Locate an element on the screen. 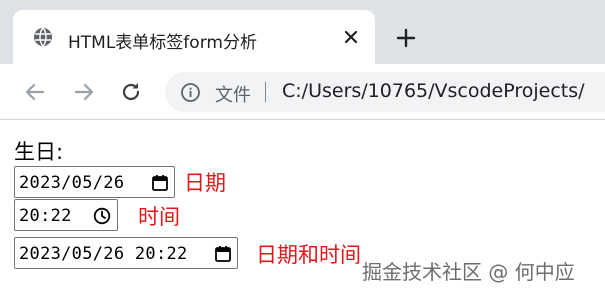 The width and height of the screenshot is (605, 296). datetime-input: 2023/05/26 20:22 is located at coordinates (126, 253).